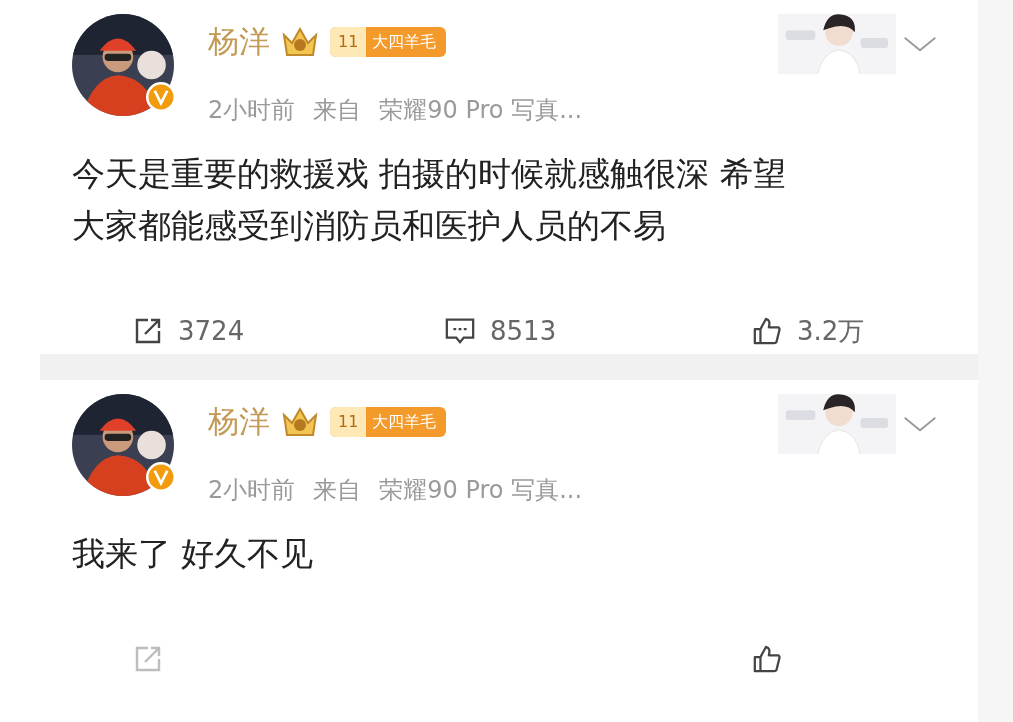  What do you see at coordinates (288, 331) in the screenshot?
I see `repost-button: 3724` at bounding box center [288, 331].